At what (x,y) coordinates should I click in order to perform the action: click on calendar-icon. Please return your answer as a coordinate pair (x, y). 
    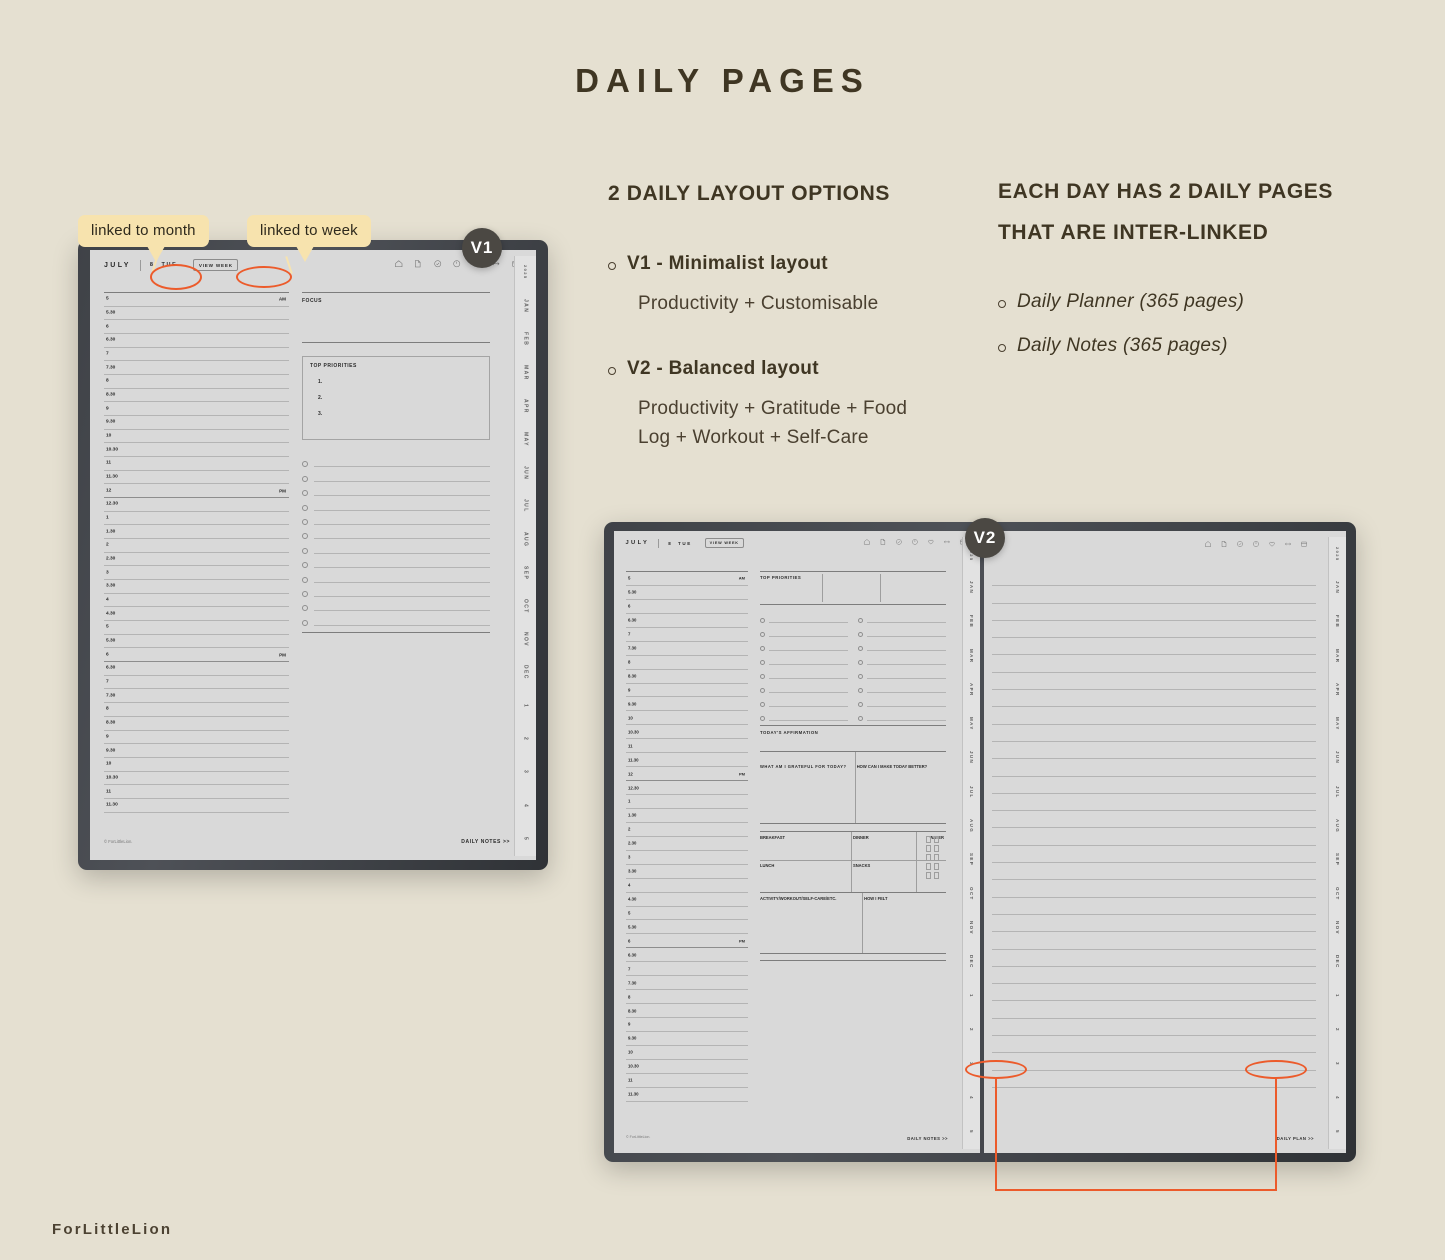
    Looking at the image, I should click on (1304, 544).